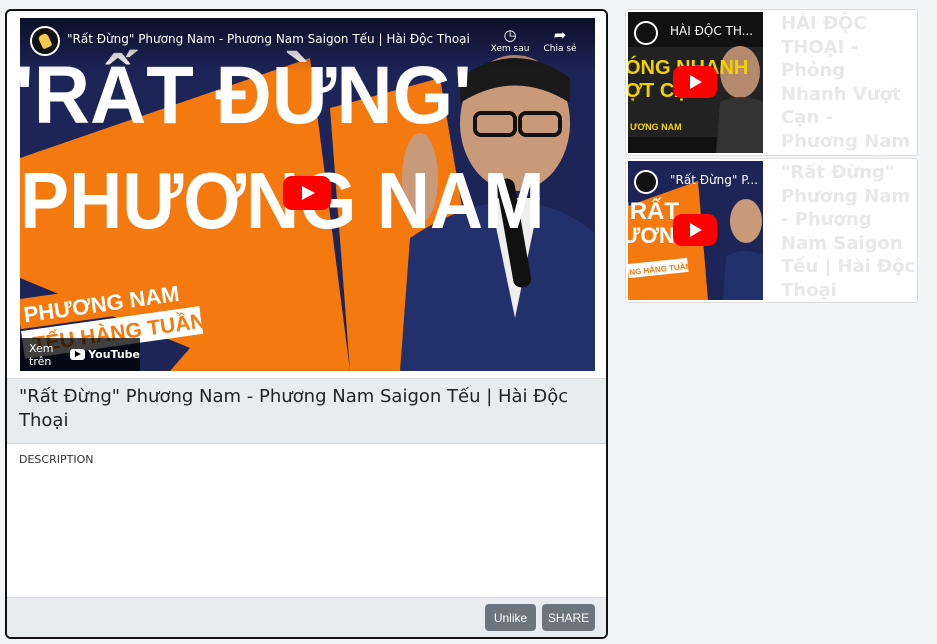 Image resolution: width=937 pixels, height=644 pixels. I want to click on share-arrow-icon: ➦, so click(560, 35).